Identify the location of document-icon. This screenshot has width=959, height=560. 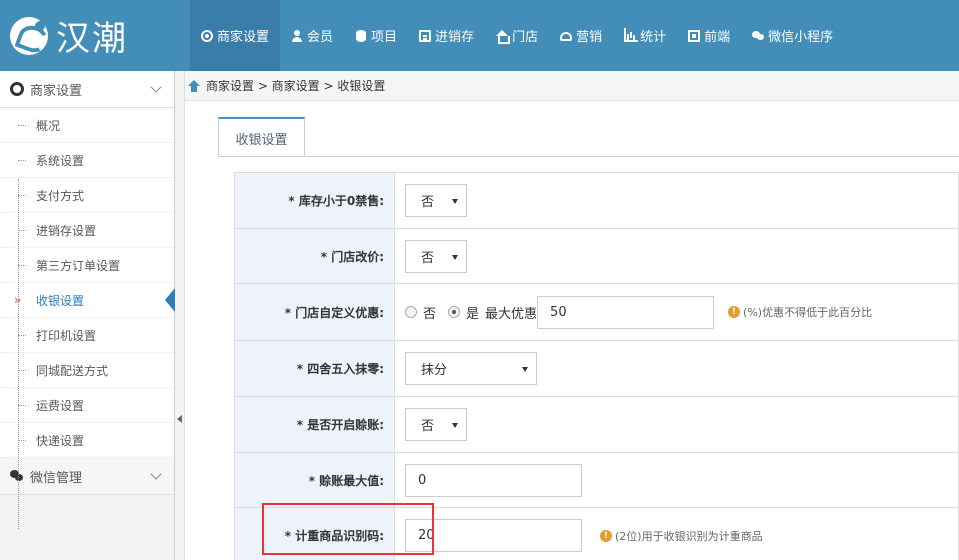
(425, 35).